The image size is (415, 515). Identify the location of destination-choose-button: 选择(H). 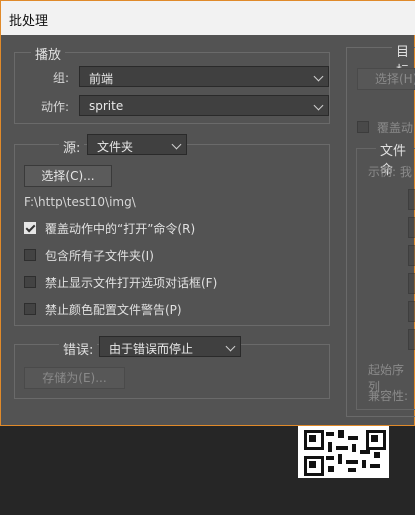
(386, 79).